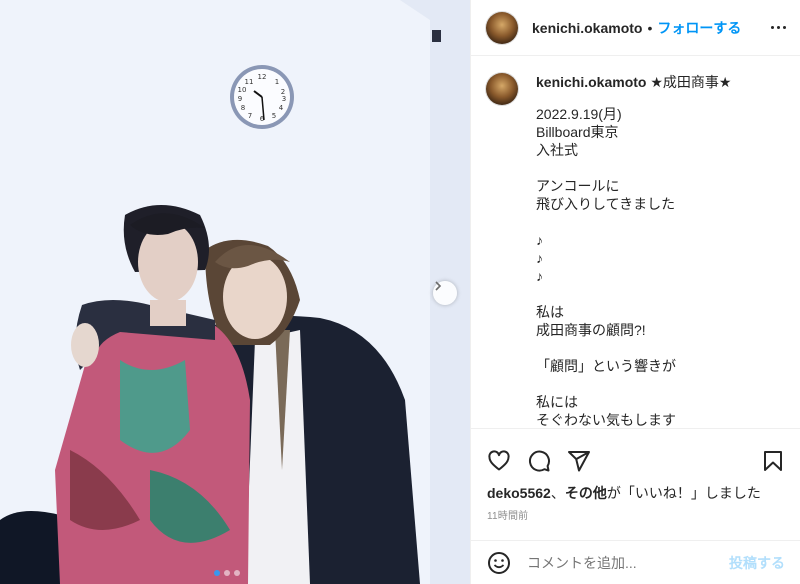 The width and height of the screenshot is (800, 584). I want to click on svg-text: 3, so click(284, 99).